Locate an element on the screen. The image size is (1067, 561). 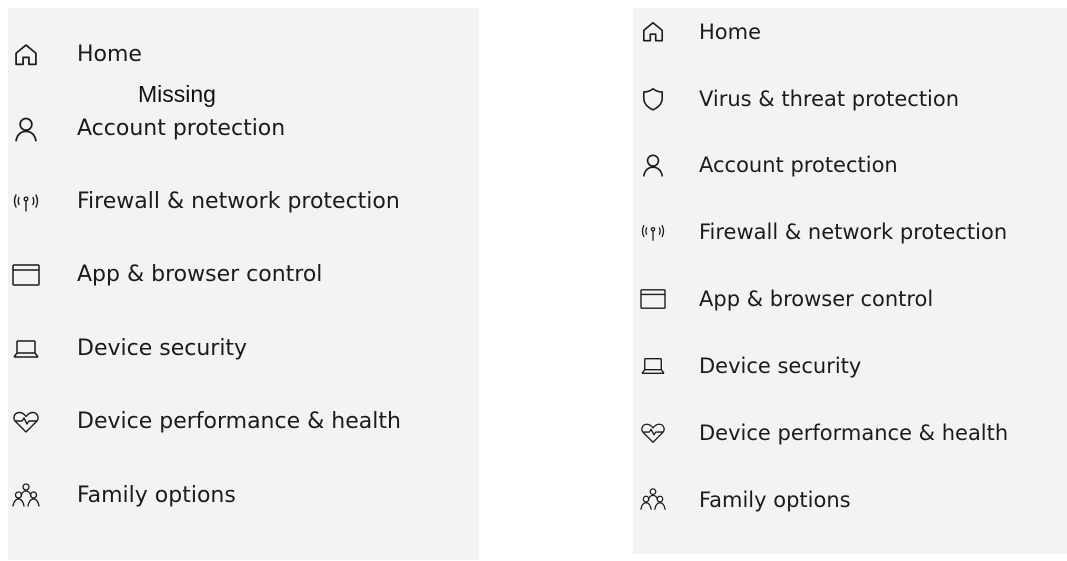
shield-icon is located at coordinates (653, 99).